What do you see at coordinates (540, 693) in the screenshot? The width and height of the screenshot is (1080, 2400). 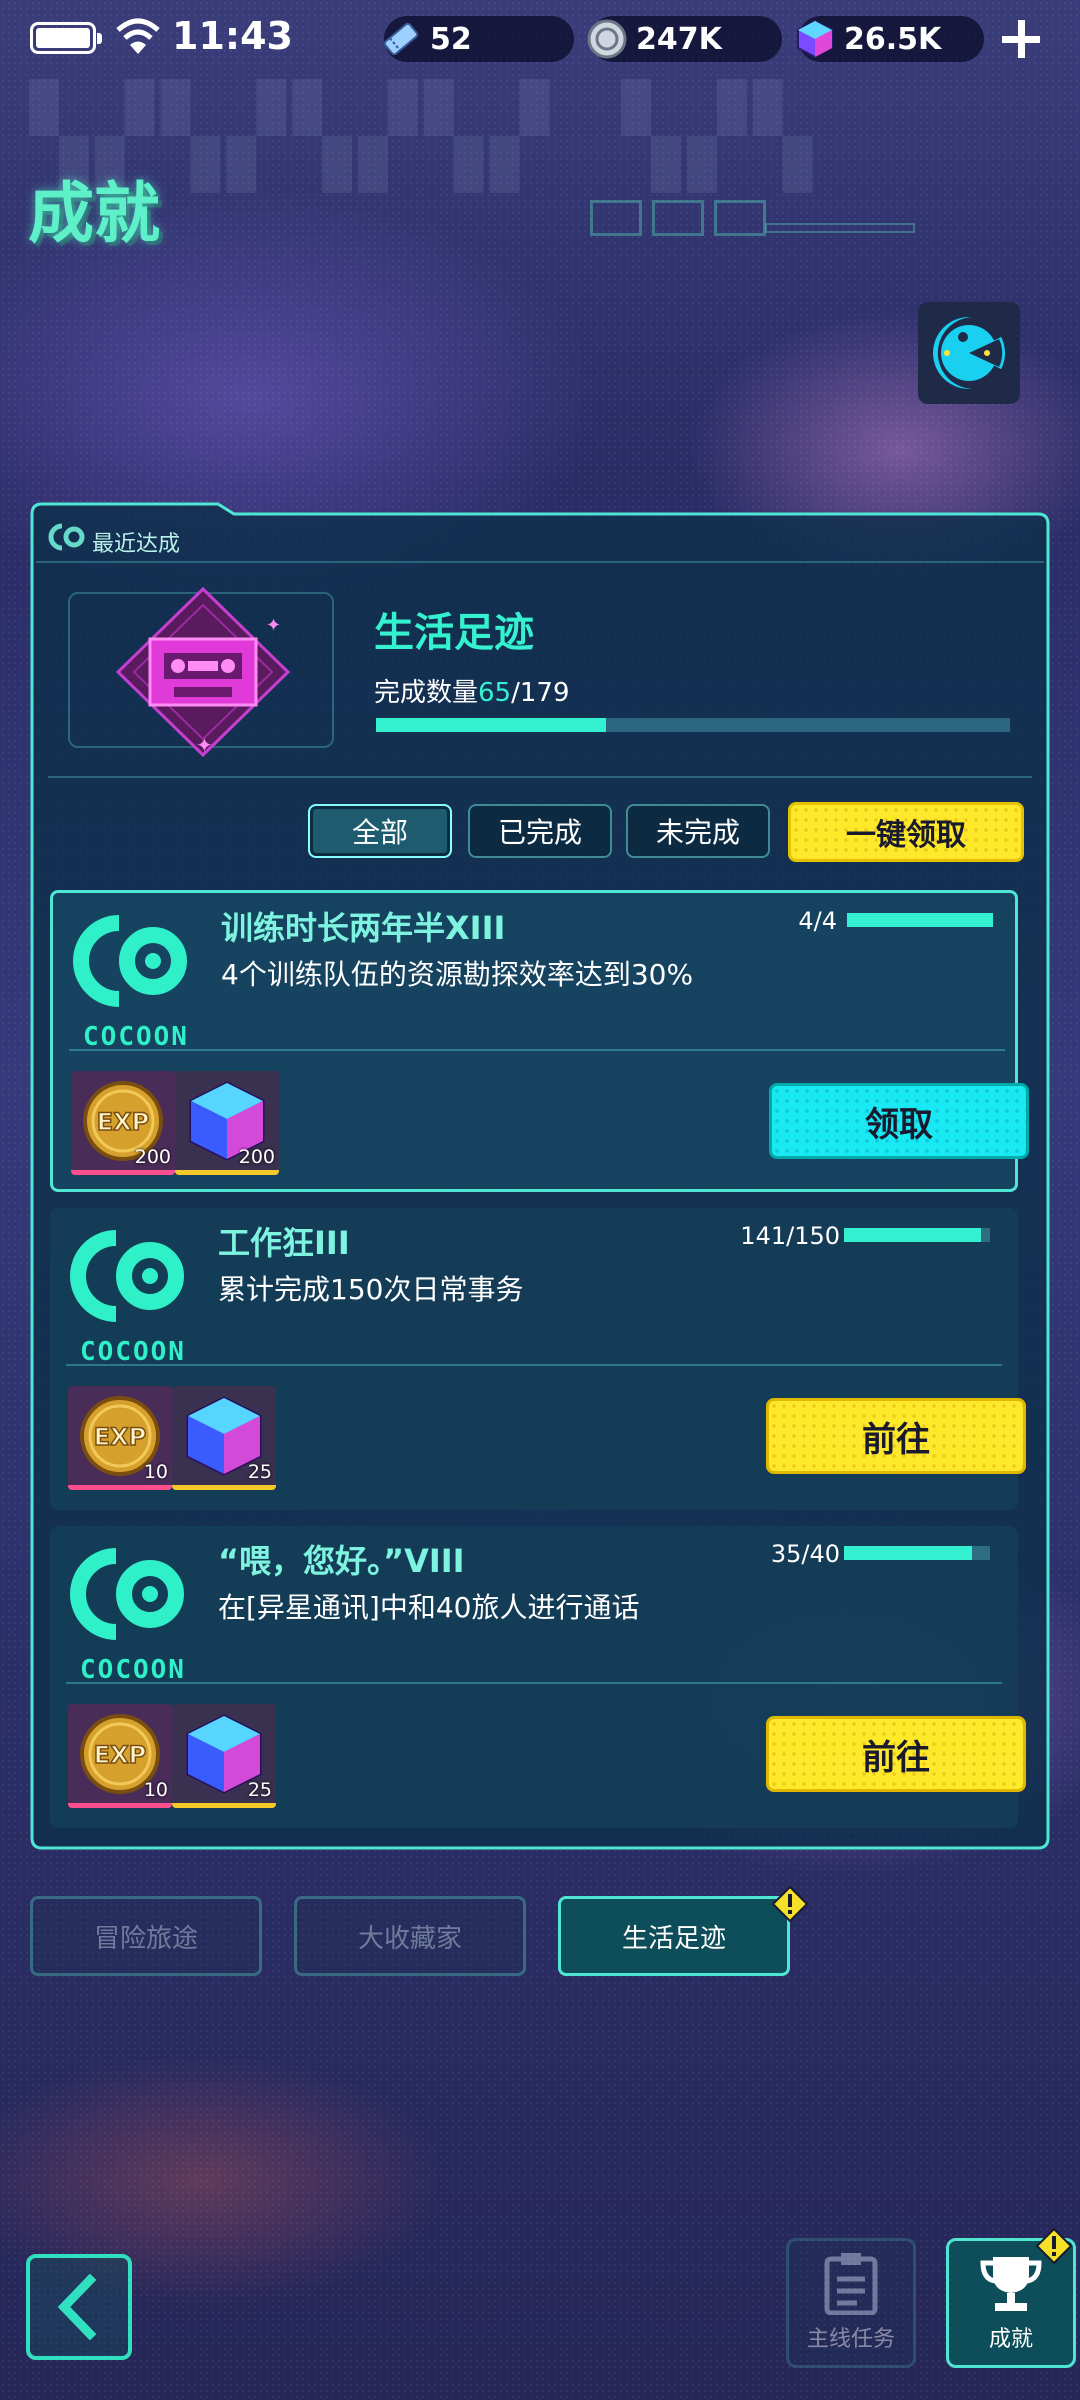 I see `completion-count-total: /179` at bounding box center [540, 693].